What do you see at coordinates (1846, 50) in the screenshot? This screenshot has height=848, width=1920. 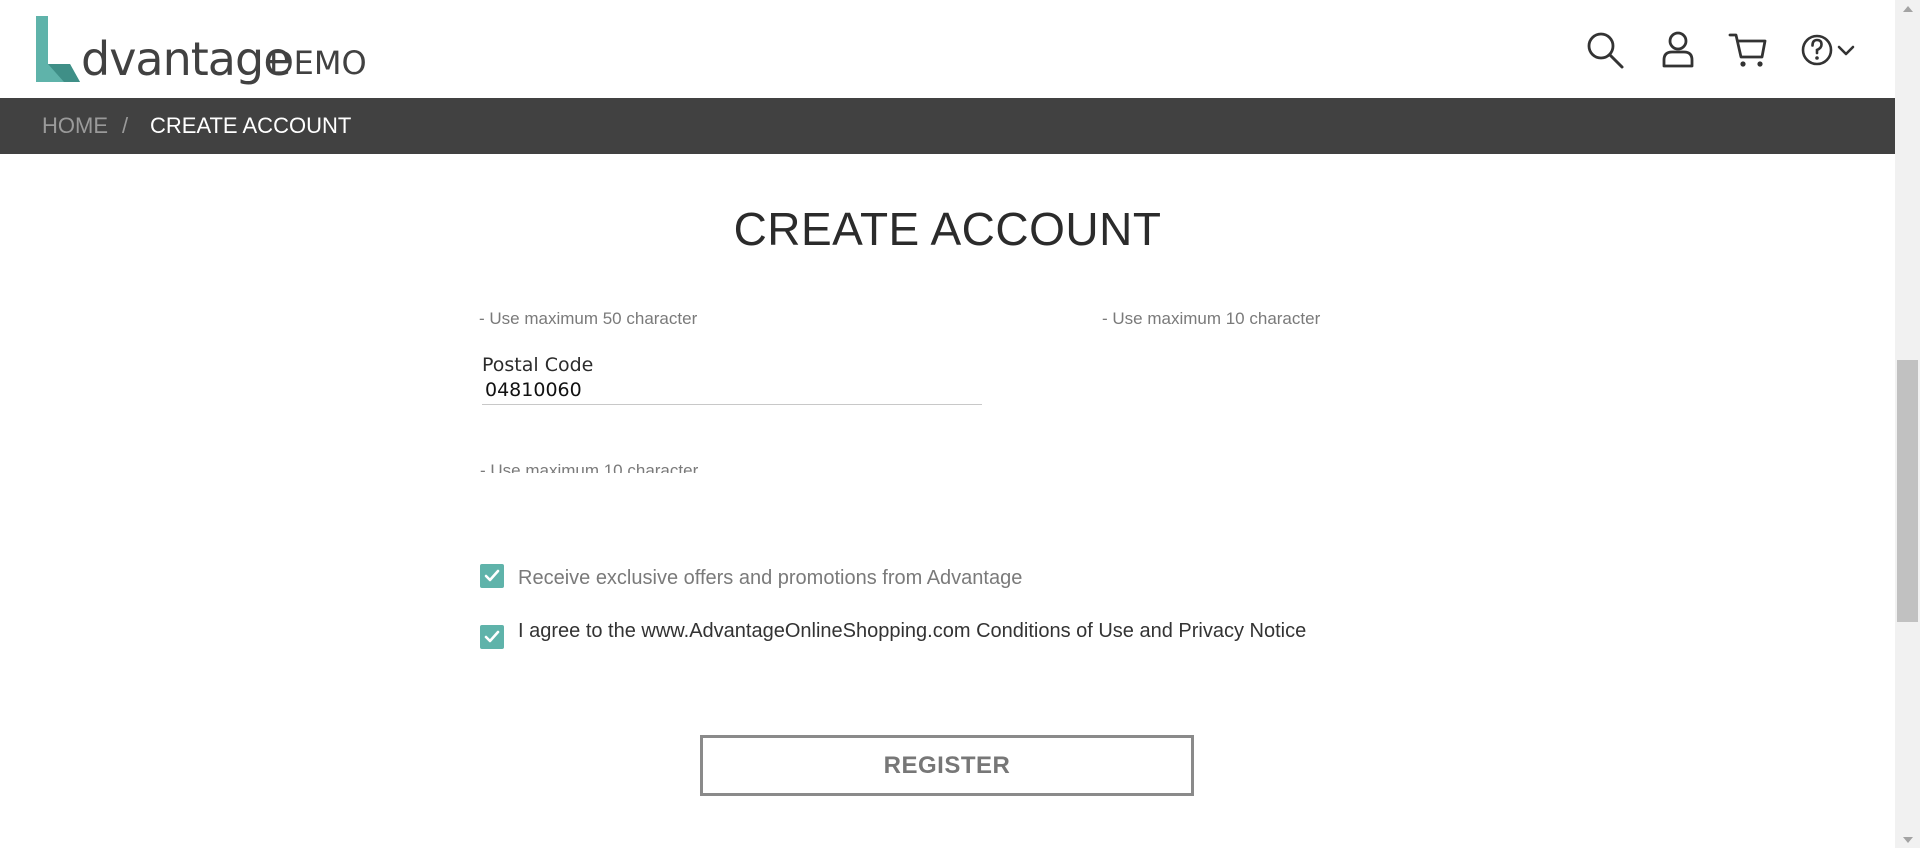 I see `chevron-down-icon` at bounding box center [1846, 50].